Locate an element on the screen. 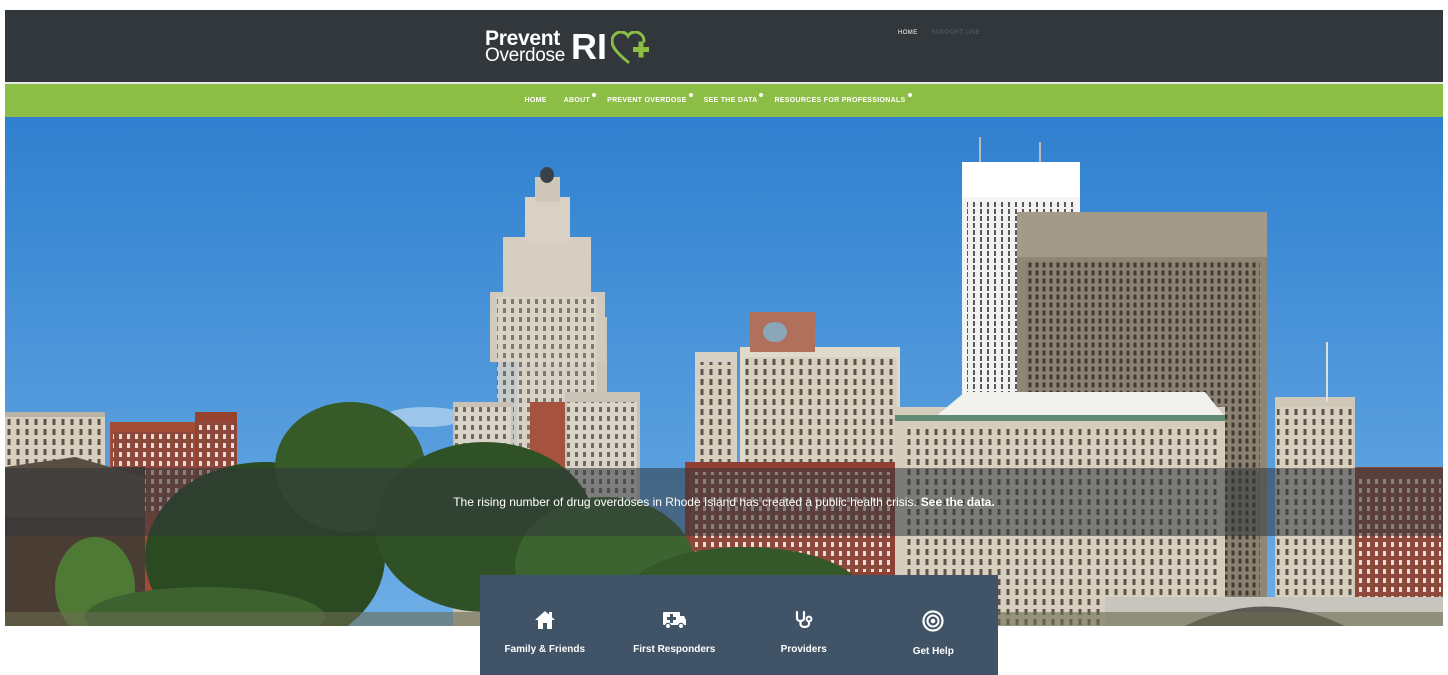 This screenshot has width=1448, height=675. see-the-data-link: See the data. is located at coordinates (958, 502).